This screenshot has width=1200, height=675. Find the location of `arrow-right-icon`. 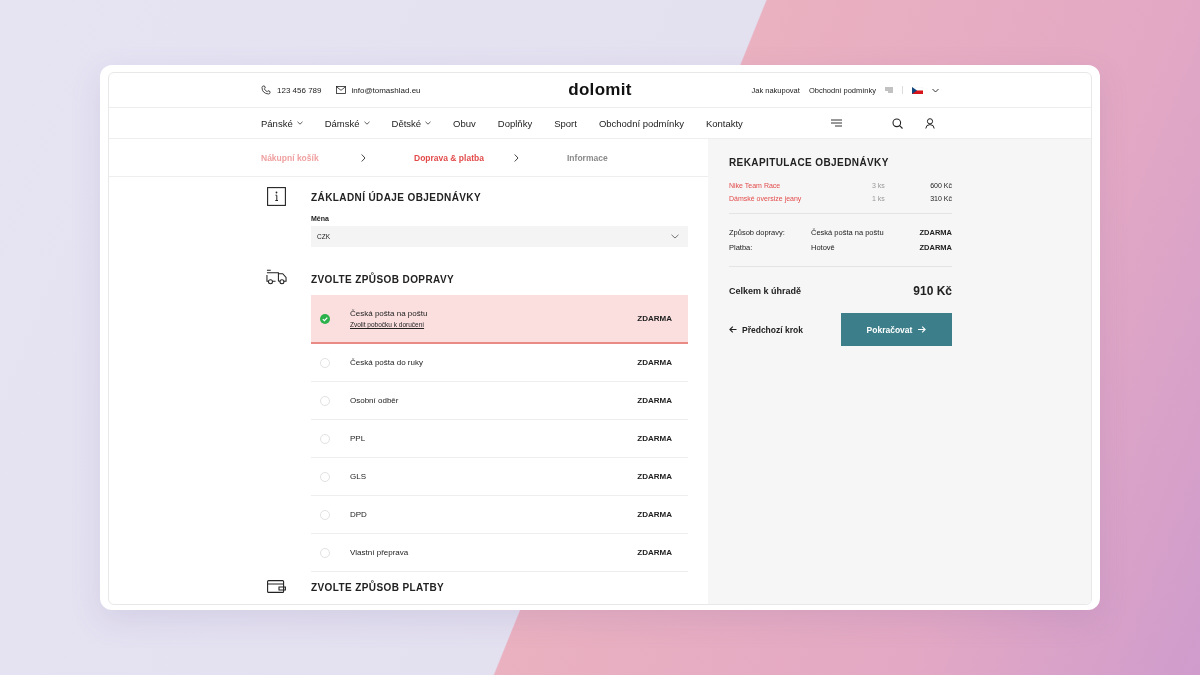

arrow-right-icon is located at coordinates (922, 329).